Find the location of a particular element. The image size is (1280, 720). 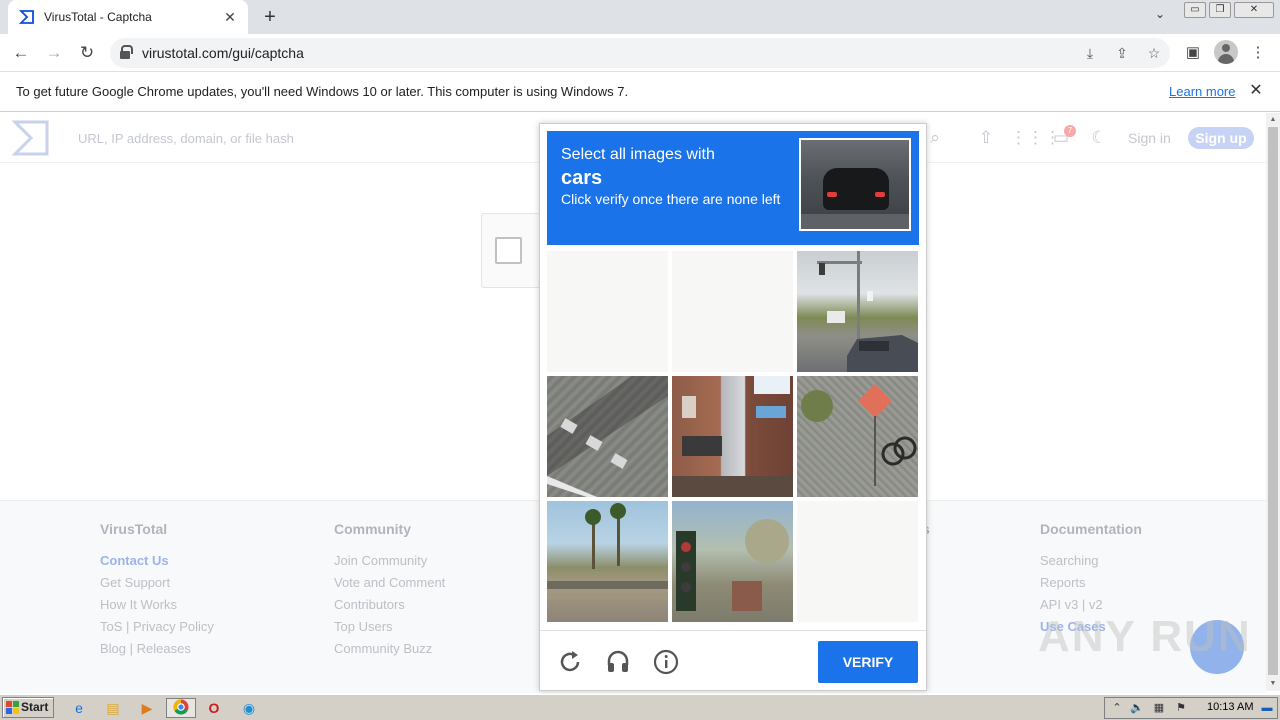

scroll-thumb is located at coordinates (1273, 401).